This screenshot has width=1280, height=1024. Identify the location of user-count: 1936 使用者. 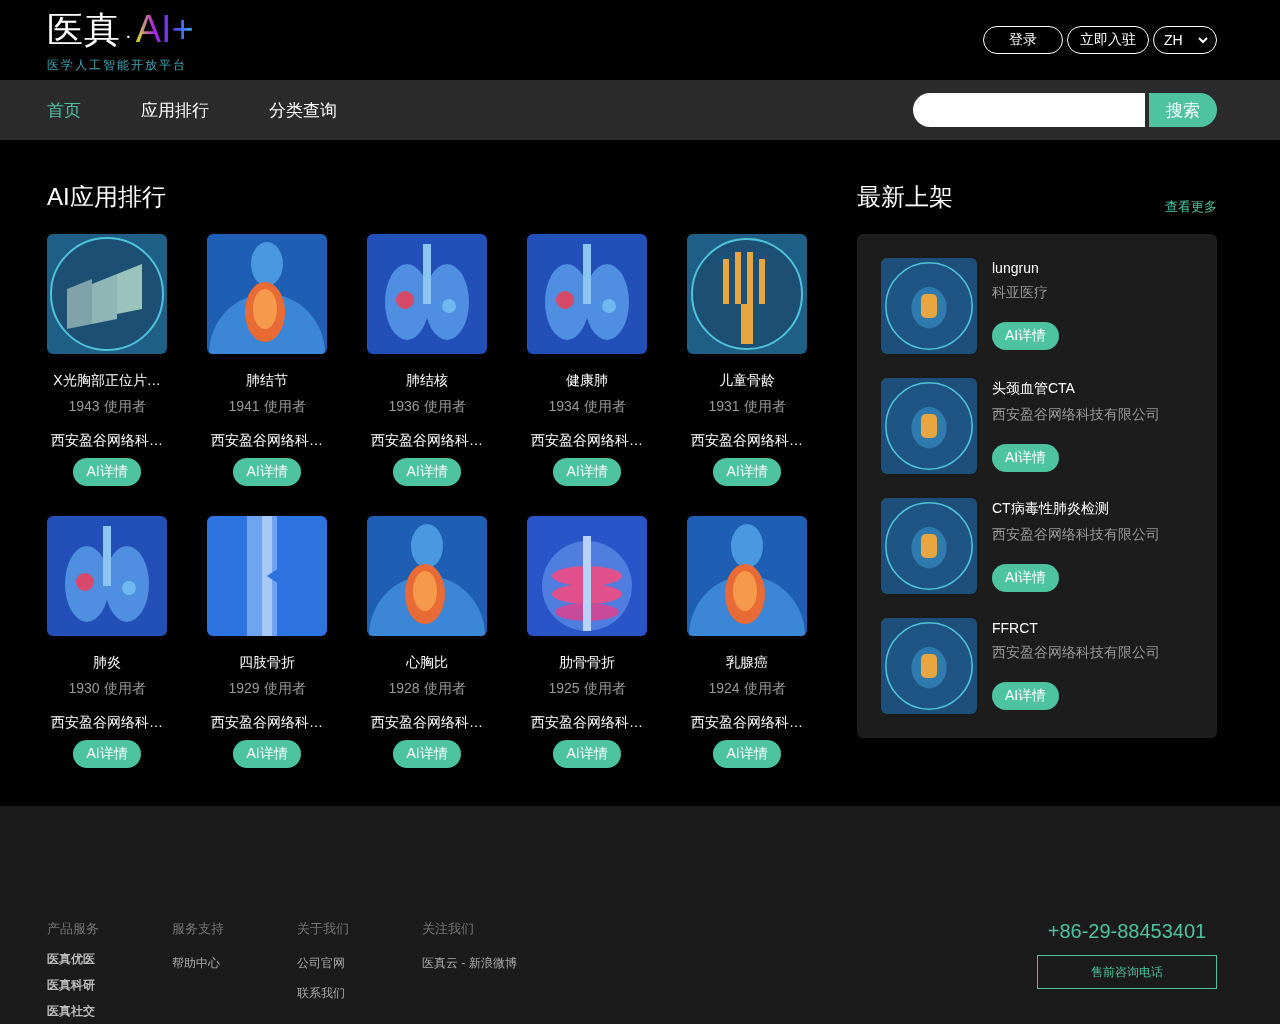
(427, 407).